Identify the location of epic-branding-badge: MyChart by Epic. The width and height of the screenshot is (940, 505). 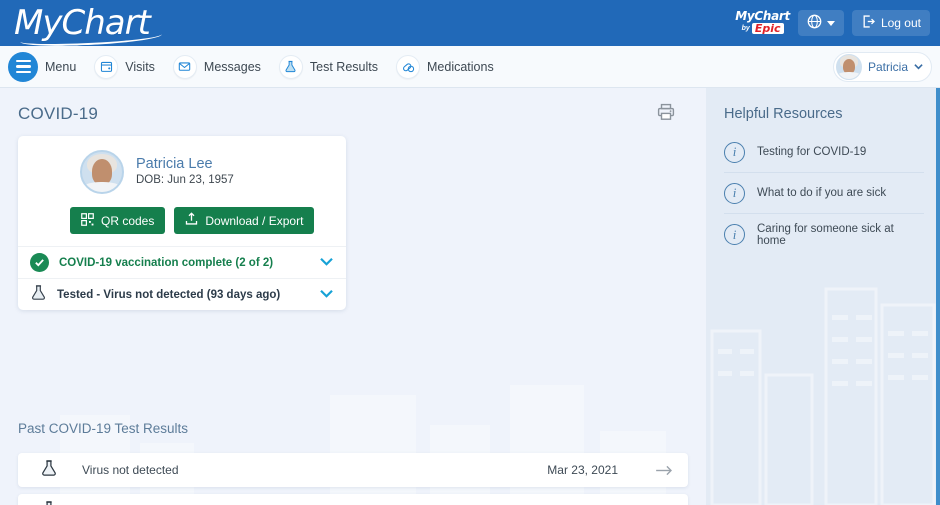
(762, 22).